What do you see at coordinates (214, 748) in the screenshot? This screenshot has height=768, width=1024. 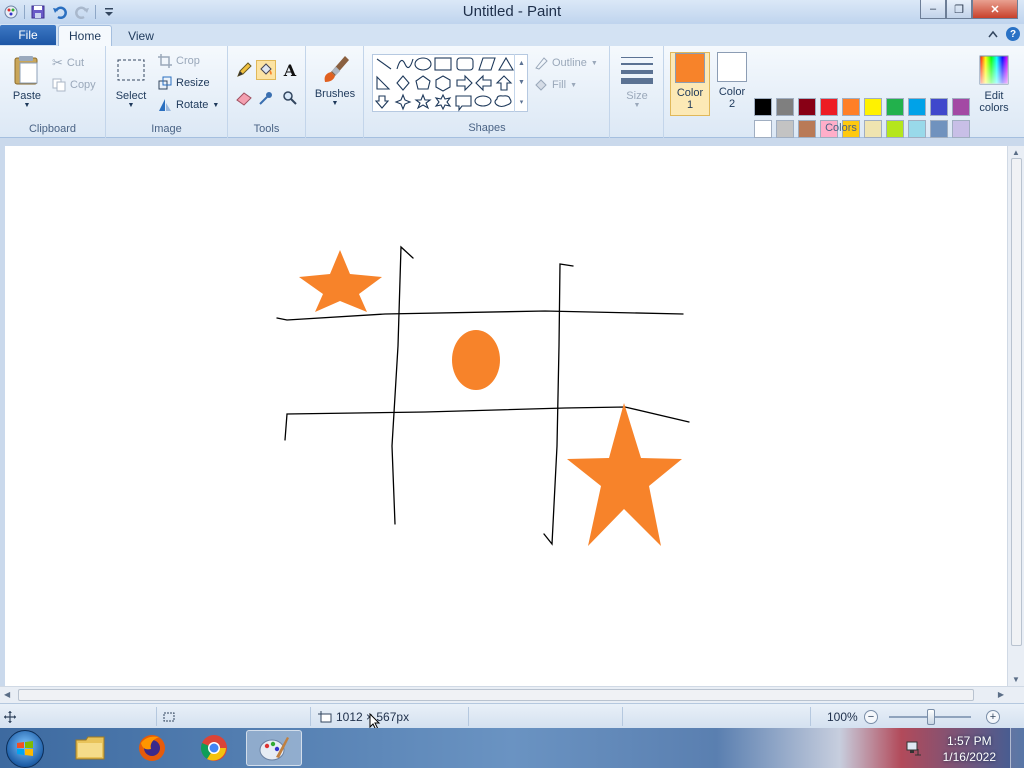 I see `taskbar-chrome` at bounding box center [214, 748].